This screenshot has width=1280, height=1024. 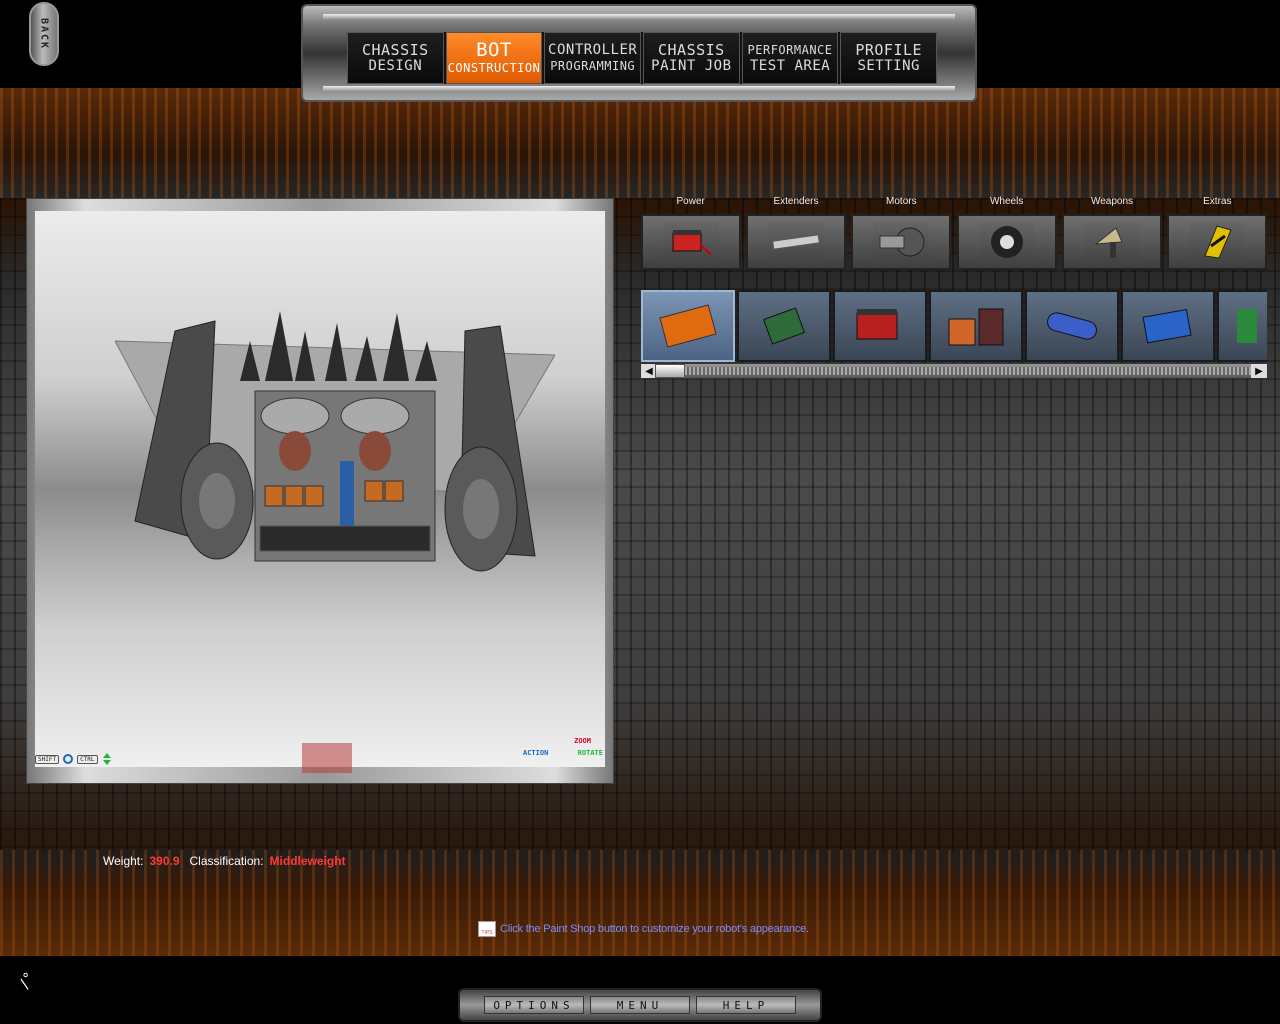 I want to click on weight-value: 390.9, so click(x=164, y=861).